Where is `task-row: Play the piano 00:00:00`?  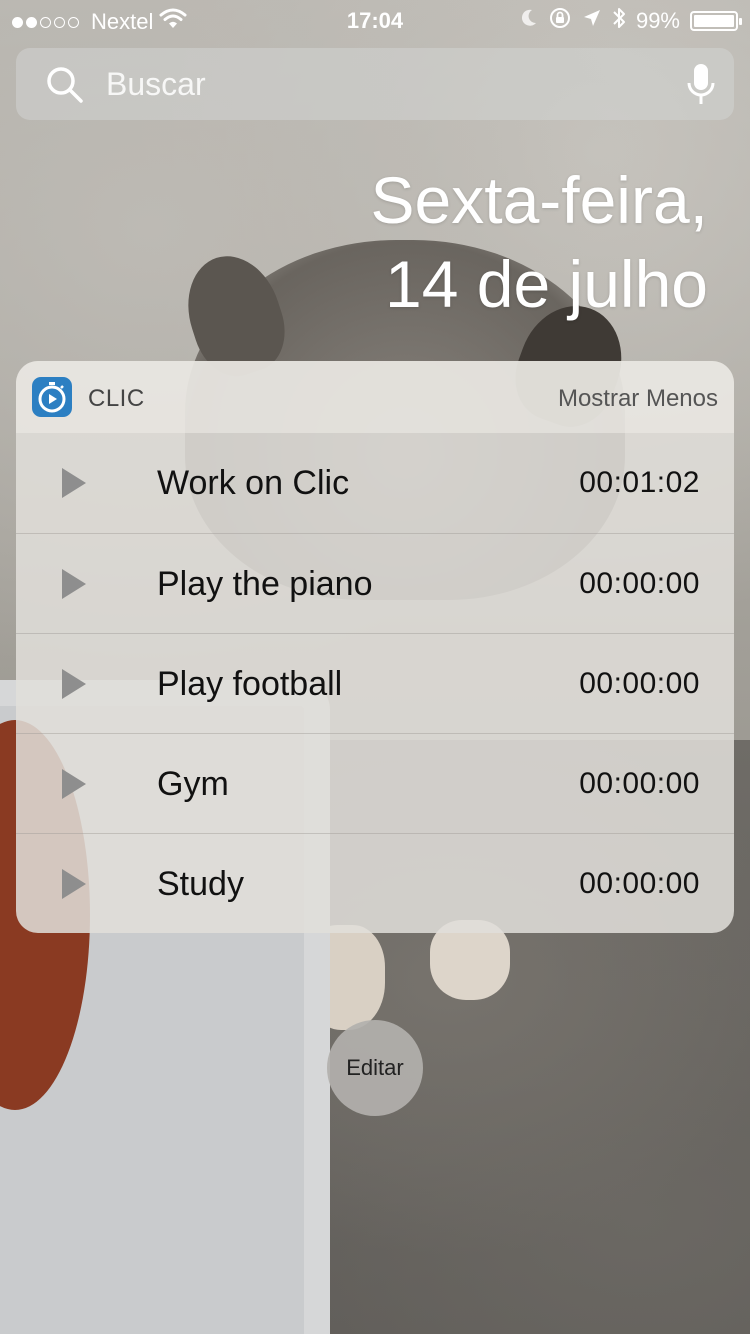 task-row: Play the piano 00:00:00 is located at coordinates (375, 583).